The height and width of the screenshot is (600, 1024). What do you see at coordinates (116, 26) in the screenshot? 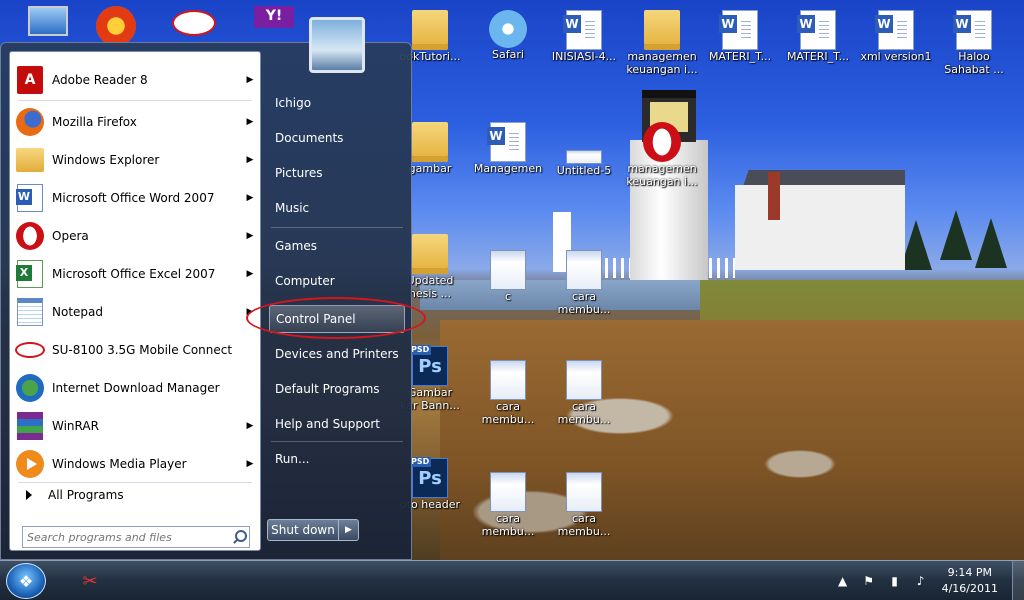
I see `desktop-icon-burner` at bounding box center [116, 26].